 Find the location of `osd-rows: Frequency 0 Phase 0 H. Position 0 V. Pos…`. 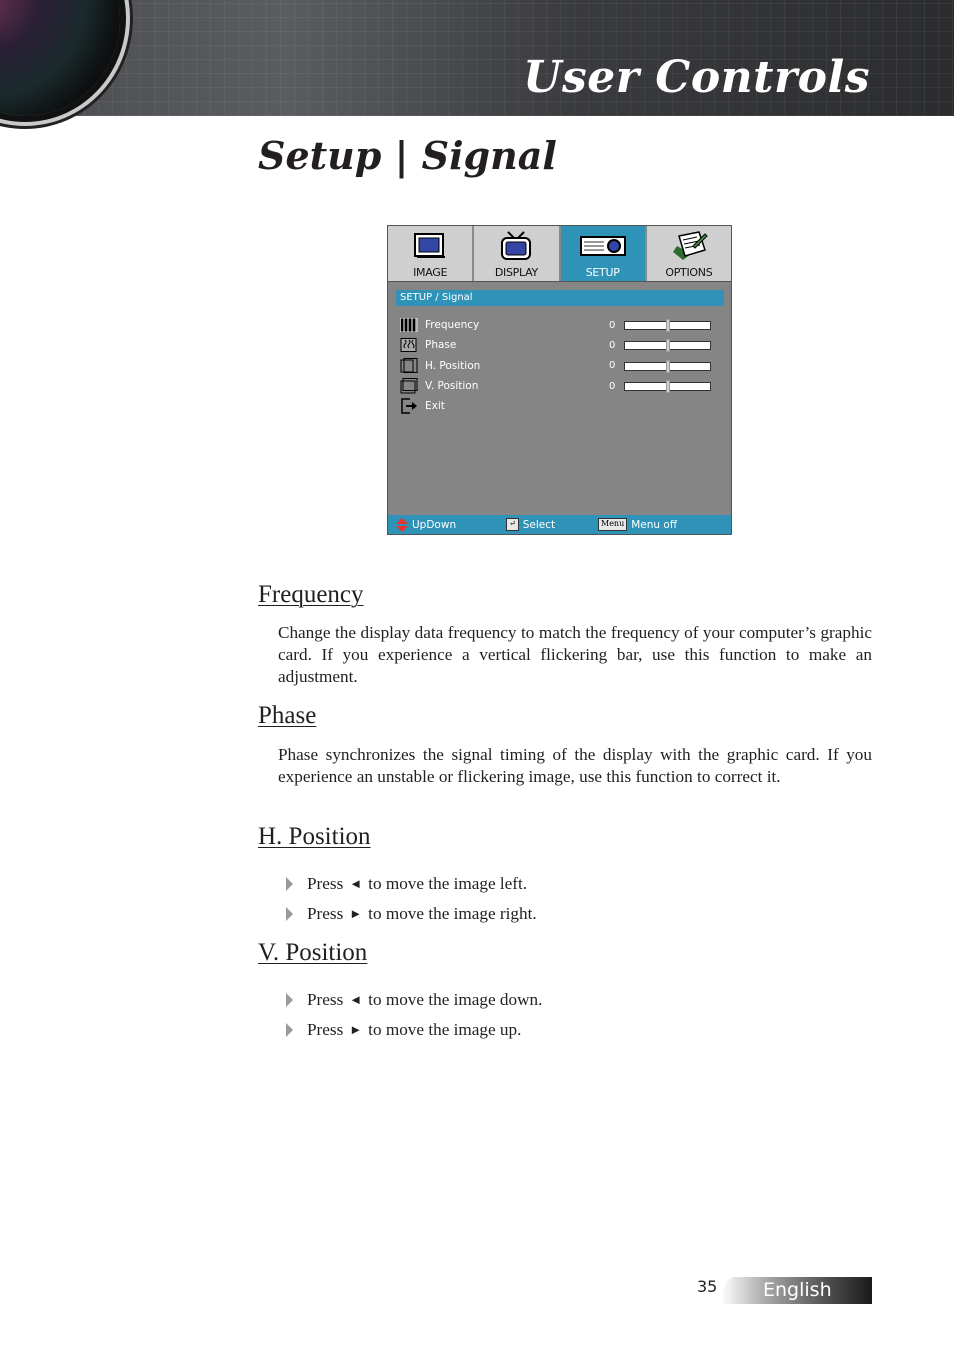

osd-rows: Frequency 0 Phase 0 H. Position 0 V. Pos… is located at coordinates (560, 365).